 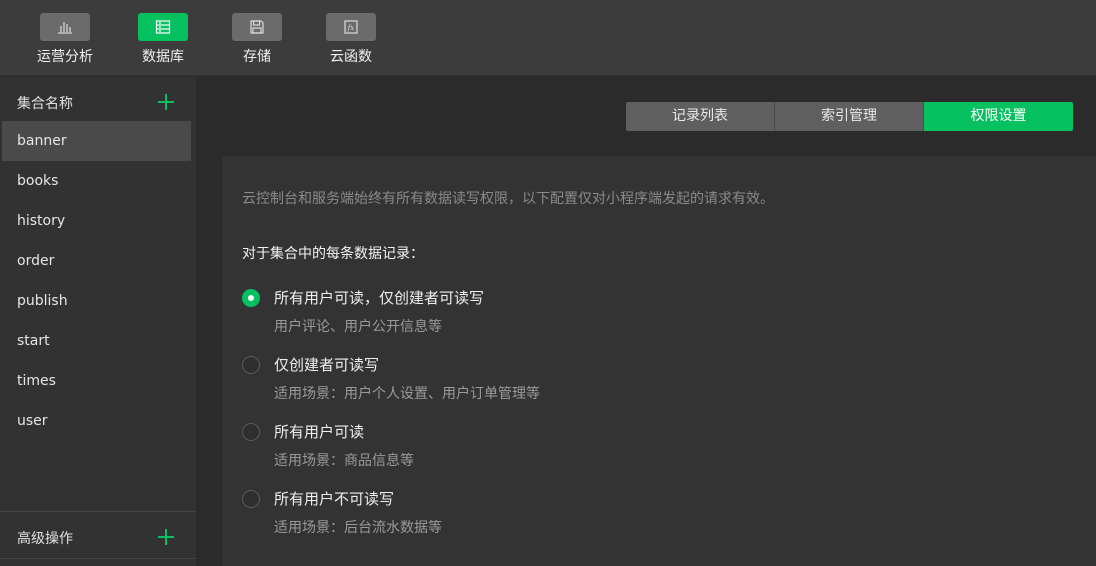 What do you see at coordinates (700, 116) in the screenshot?
I see `tab-record-list: 记录列表` at bounding box center [700, 116].